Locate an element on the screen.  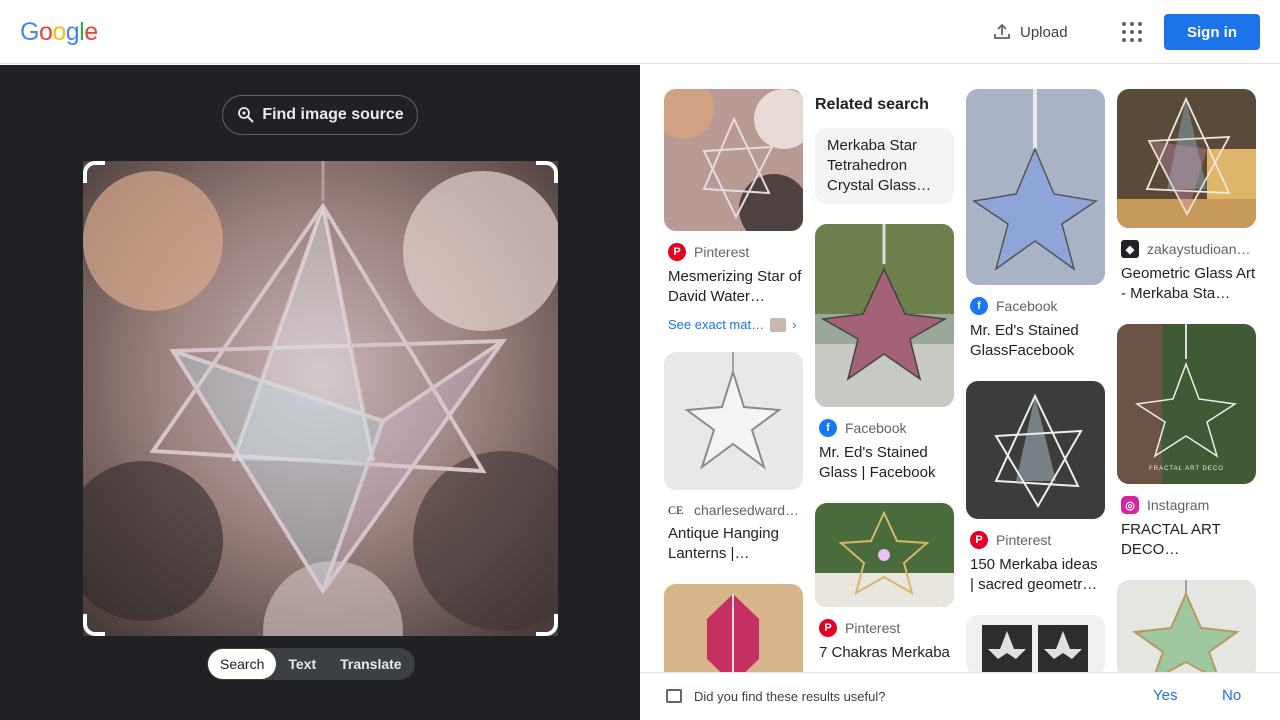
source-name: Instagram is located at coordinates (1178, 505).